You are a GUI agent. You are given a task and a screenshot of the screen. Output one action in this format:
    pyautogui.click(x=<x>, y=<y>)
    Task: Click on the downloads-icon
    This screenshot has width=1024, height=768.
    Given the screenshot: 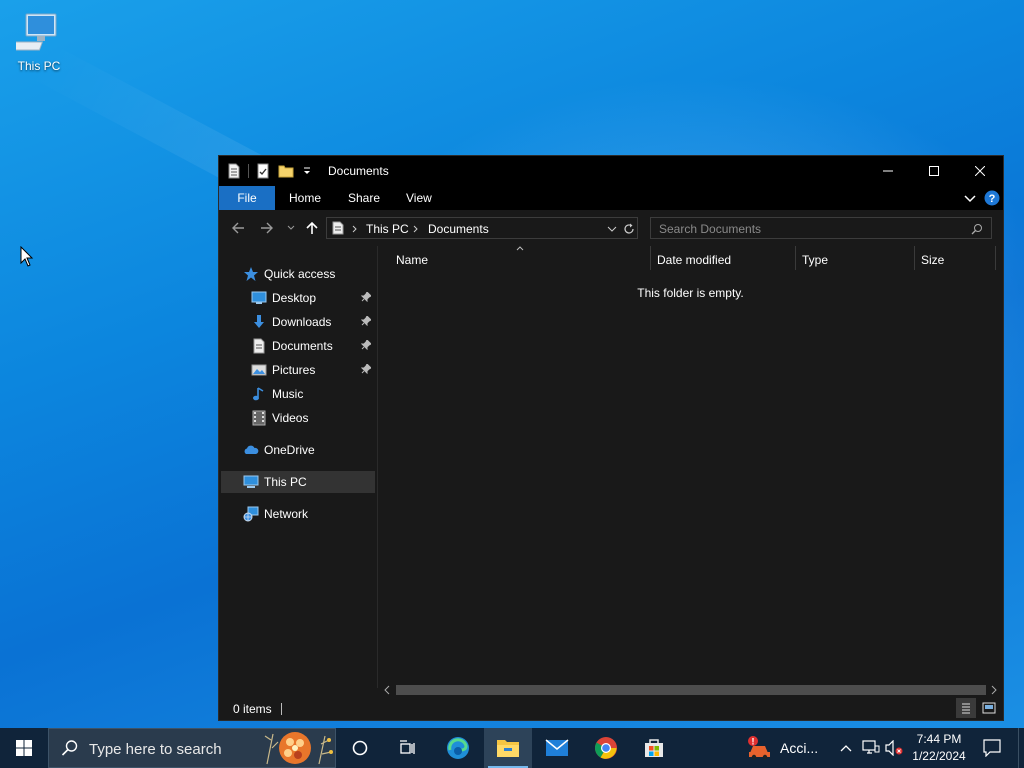 What is the action you would take?
    pyautogui.click(x=259, y=321)
    